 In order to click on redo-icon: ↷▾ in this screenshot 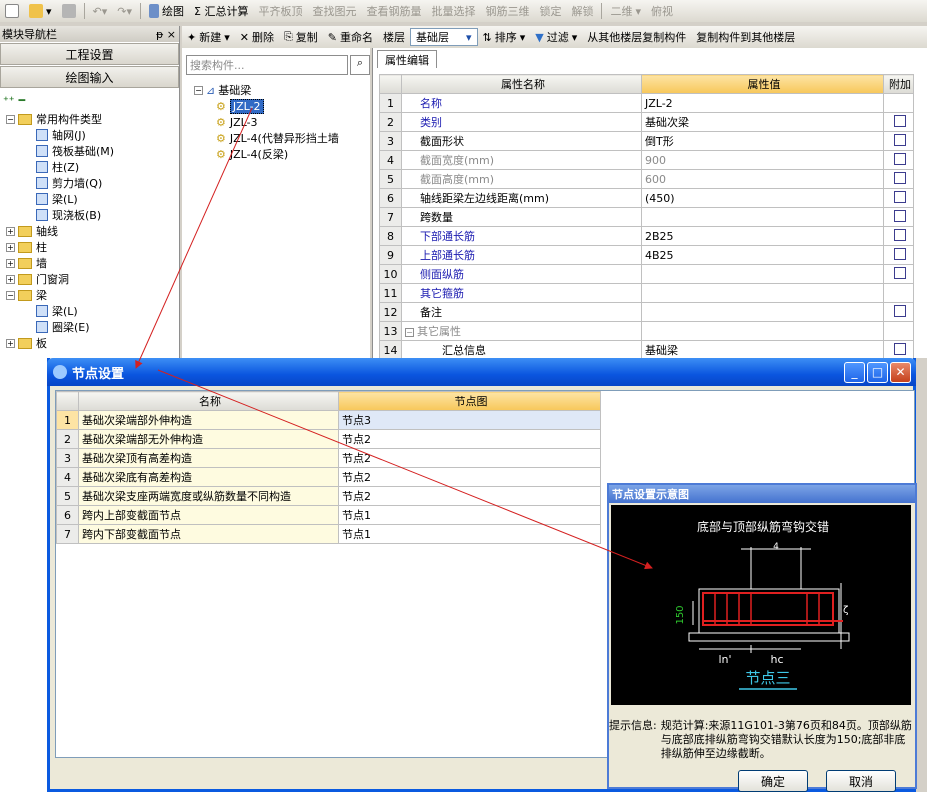, I will do `click(124, 11)`.